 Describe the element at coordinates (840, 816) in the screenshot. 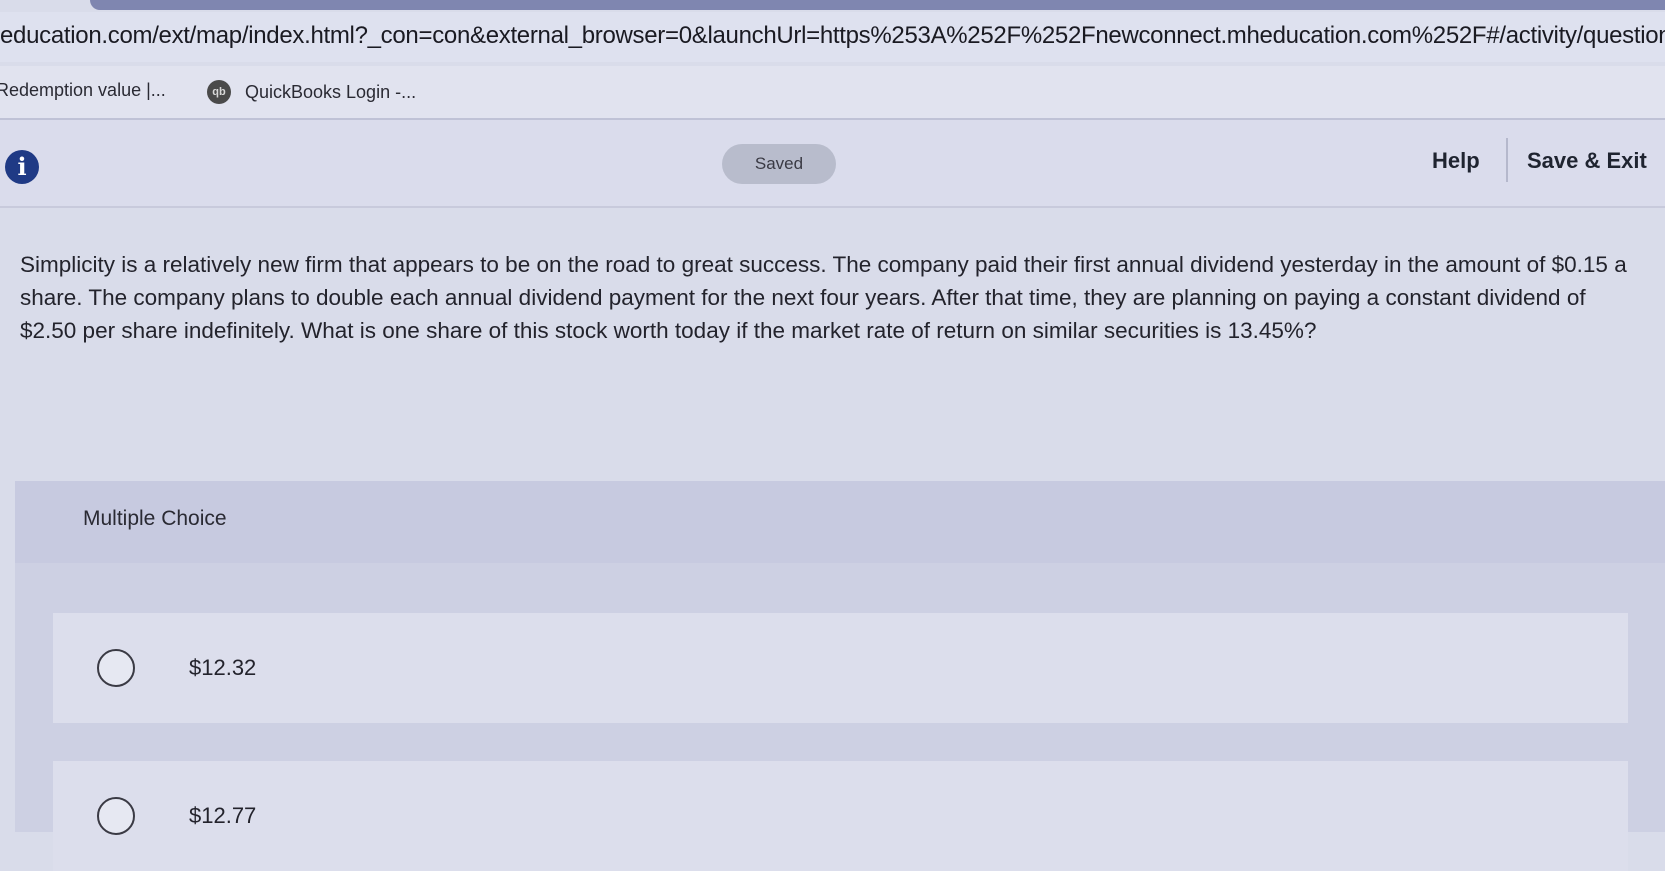

I see `choice-option-2: $12.77` at that location.